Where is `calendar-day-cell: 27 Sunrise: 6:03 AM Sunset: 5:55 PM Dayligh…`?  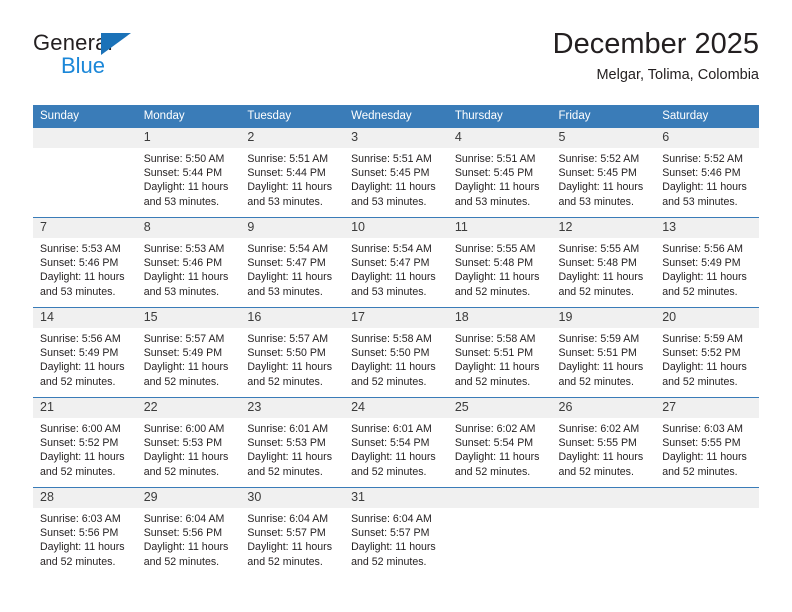 calendar-day-cell: 27 Sunrise: 6:03 AM Sunset: 5:55 PM Dayligh… is located at coordinates (707, 442).